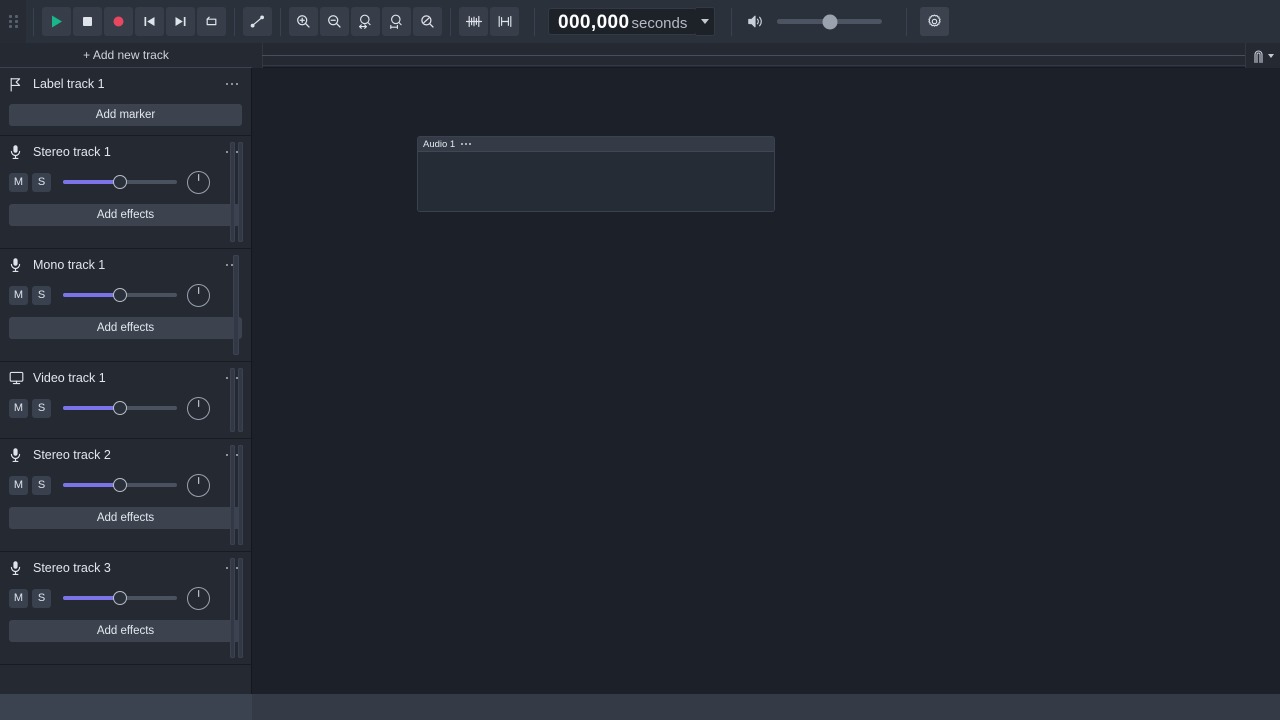 The image size is (1280, 720). What do you see at coordinates (149, 21) in the screenshot?
I see `skip-to-start-button` at bounding box center [149, 21].